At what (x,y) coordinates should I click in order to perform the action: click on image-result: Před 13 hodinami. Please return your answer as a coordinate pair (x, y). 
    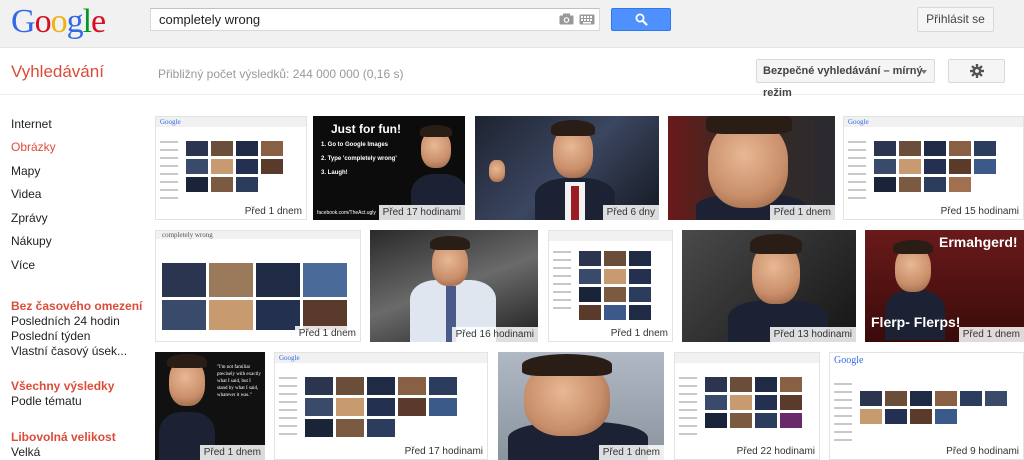
    Looking at the image, I should click on (769, 286).